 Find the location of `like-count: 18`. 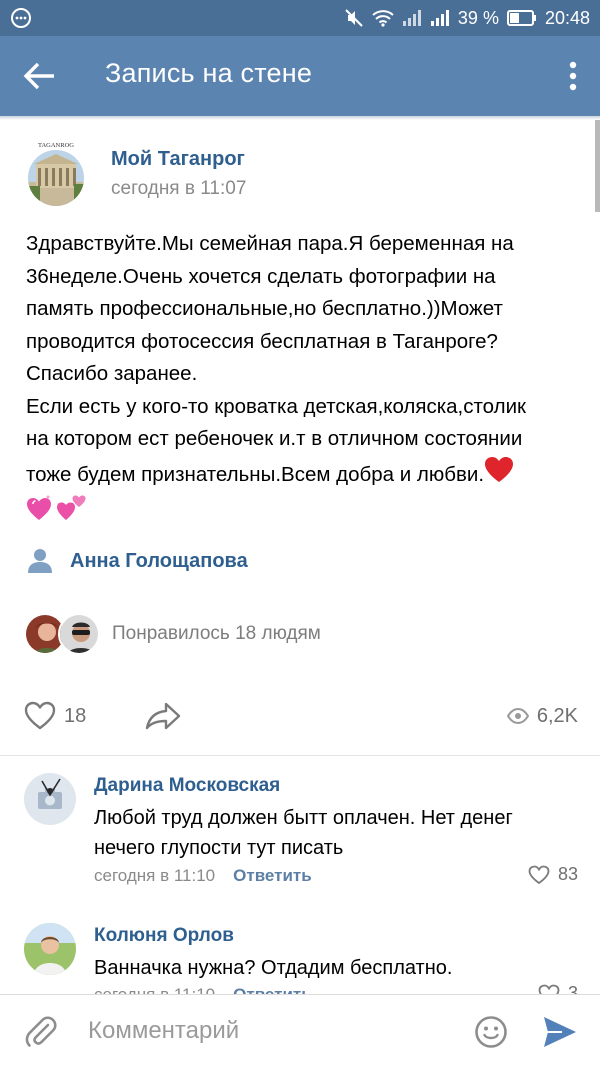

like-count: 18 is located at coordinates (75, 715).